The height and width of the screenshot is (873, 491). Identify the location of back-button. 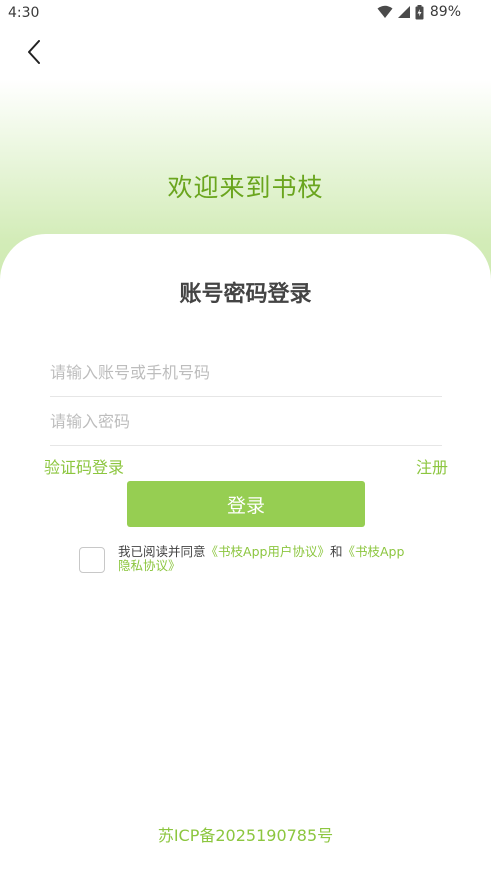
(34, 54).